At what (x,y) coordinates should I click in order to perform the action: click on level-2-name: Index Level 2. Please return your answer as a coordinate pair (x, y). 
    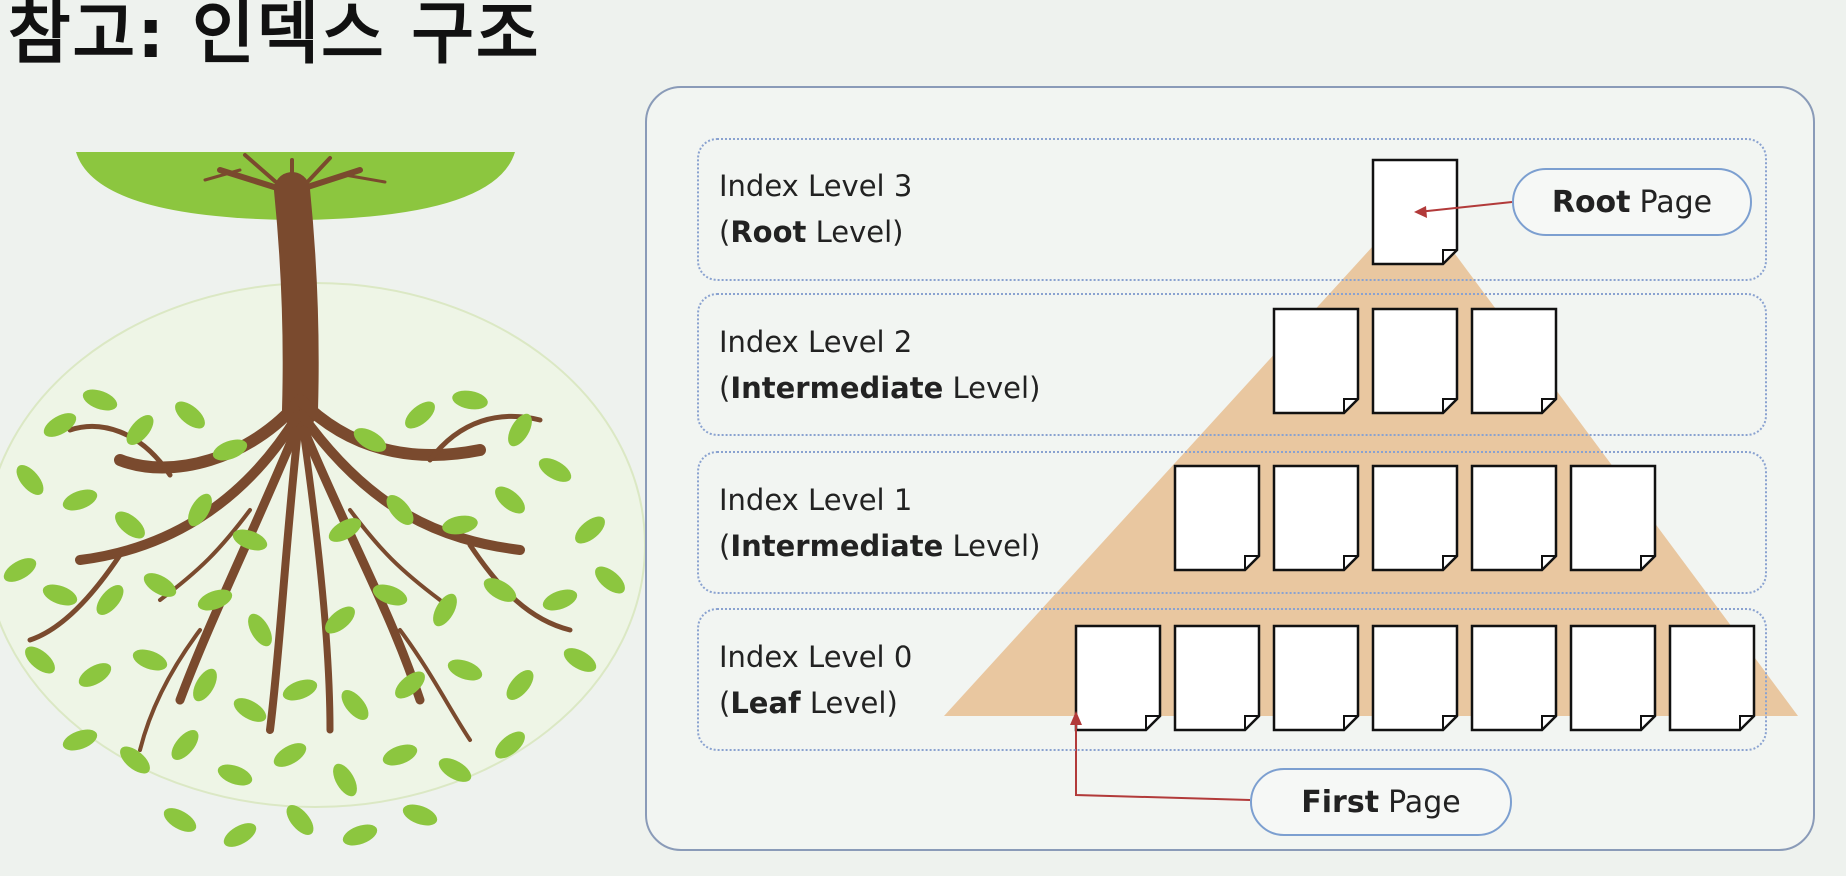
    Looking at the image, I should click on (816, 342).